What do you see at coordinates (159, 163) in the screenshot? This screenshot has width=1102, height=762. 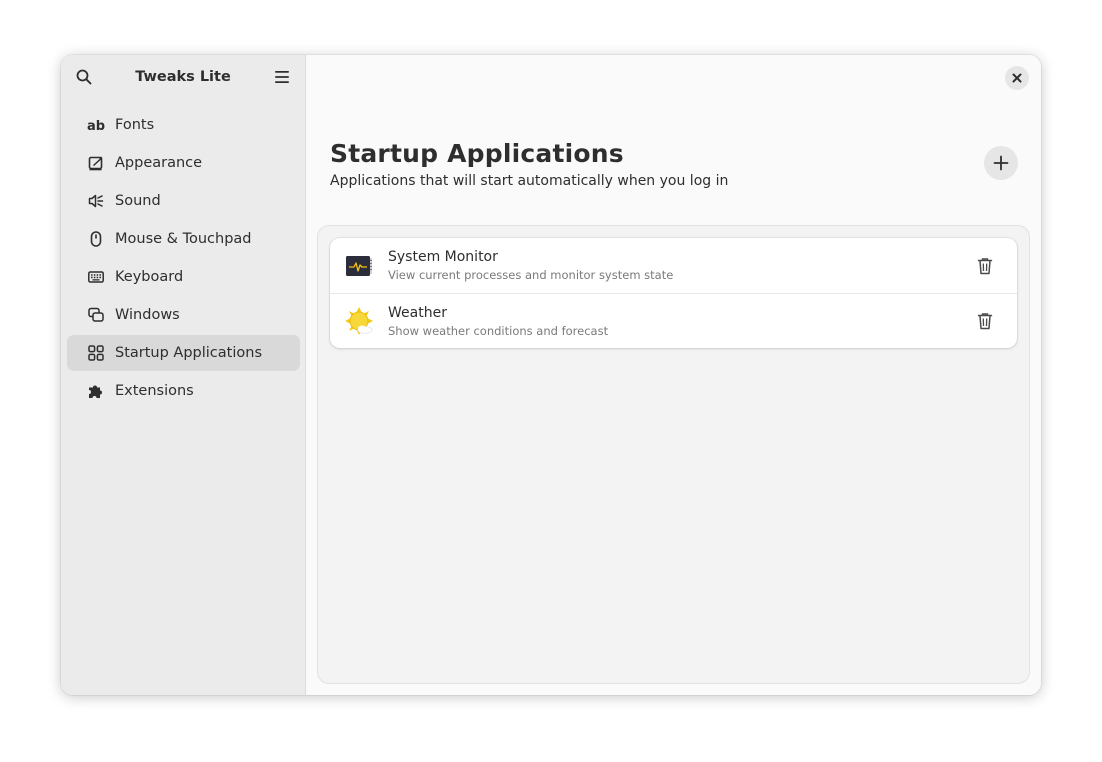 I see `sidebar-item-label: Appearance` at bounding box center [159, 163].